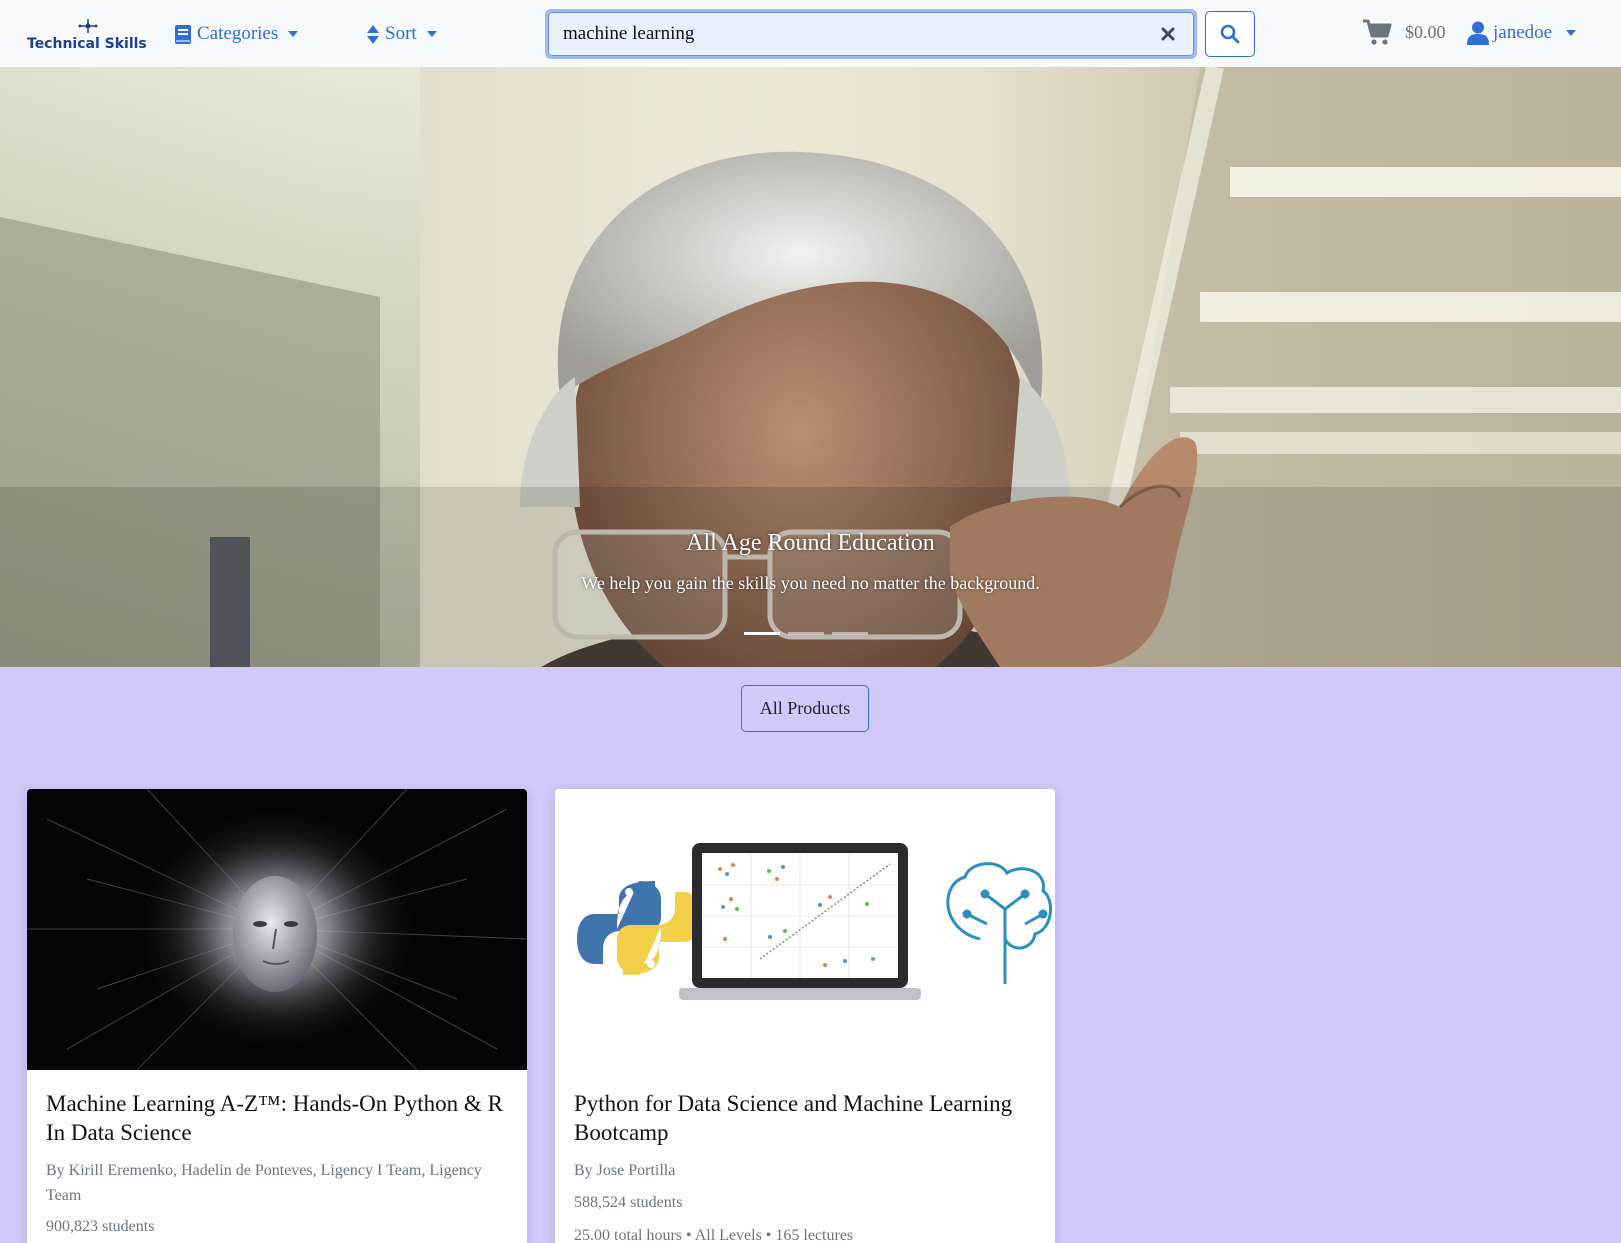 The image size is (1621, 1243). What do you see at coordinates (625, 1170) in the screenshot?
I see `product-author: By Jose Portilla` at bounding box center [625, 1170].